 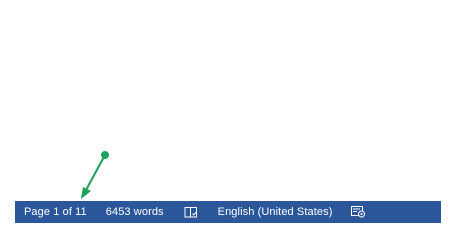 I want to click on annotation-arrow-head, so click(x=86, y=193).